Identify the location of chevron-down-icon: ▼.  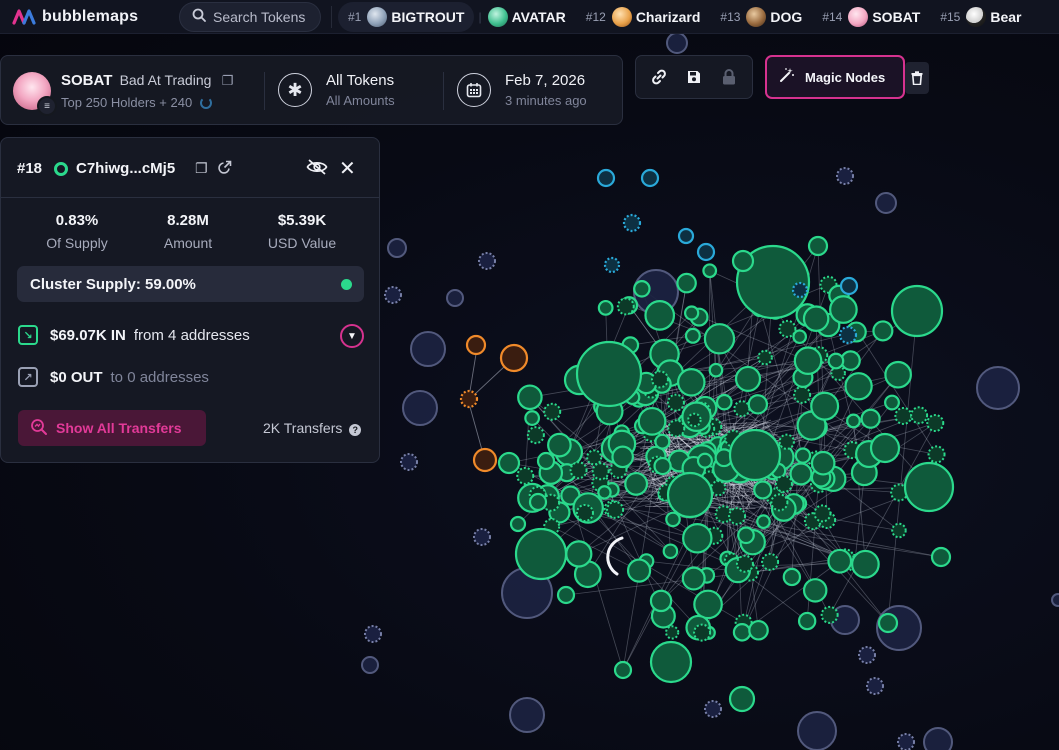
(352, 336).